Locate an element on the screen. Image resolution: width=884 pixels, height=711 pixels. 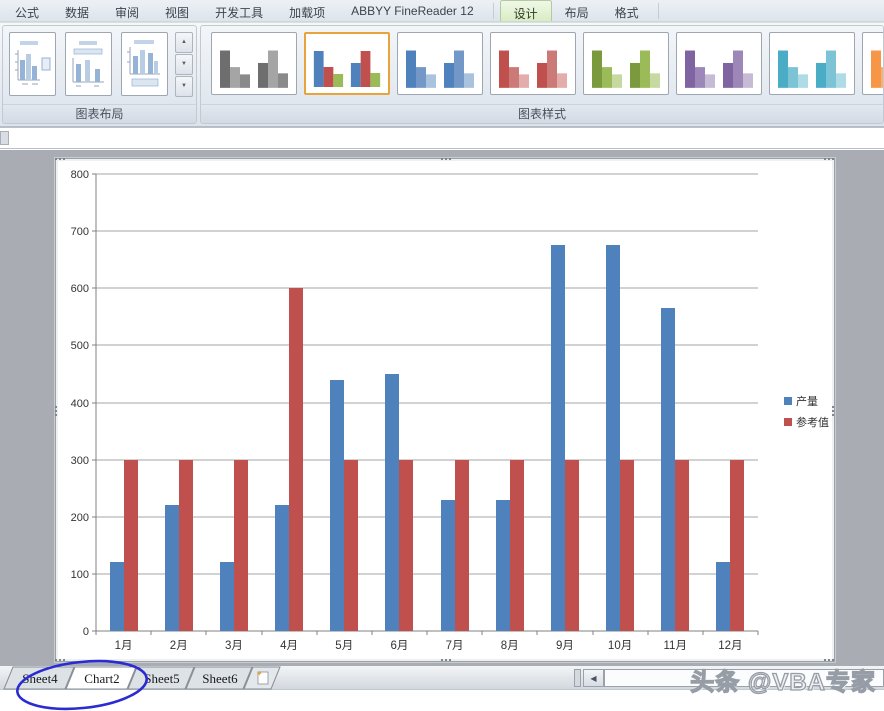
style-multicolor is located at coordinates (347, 63).